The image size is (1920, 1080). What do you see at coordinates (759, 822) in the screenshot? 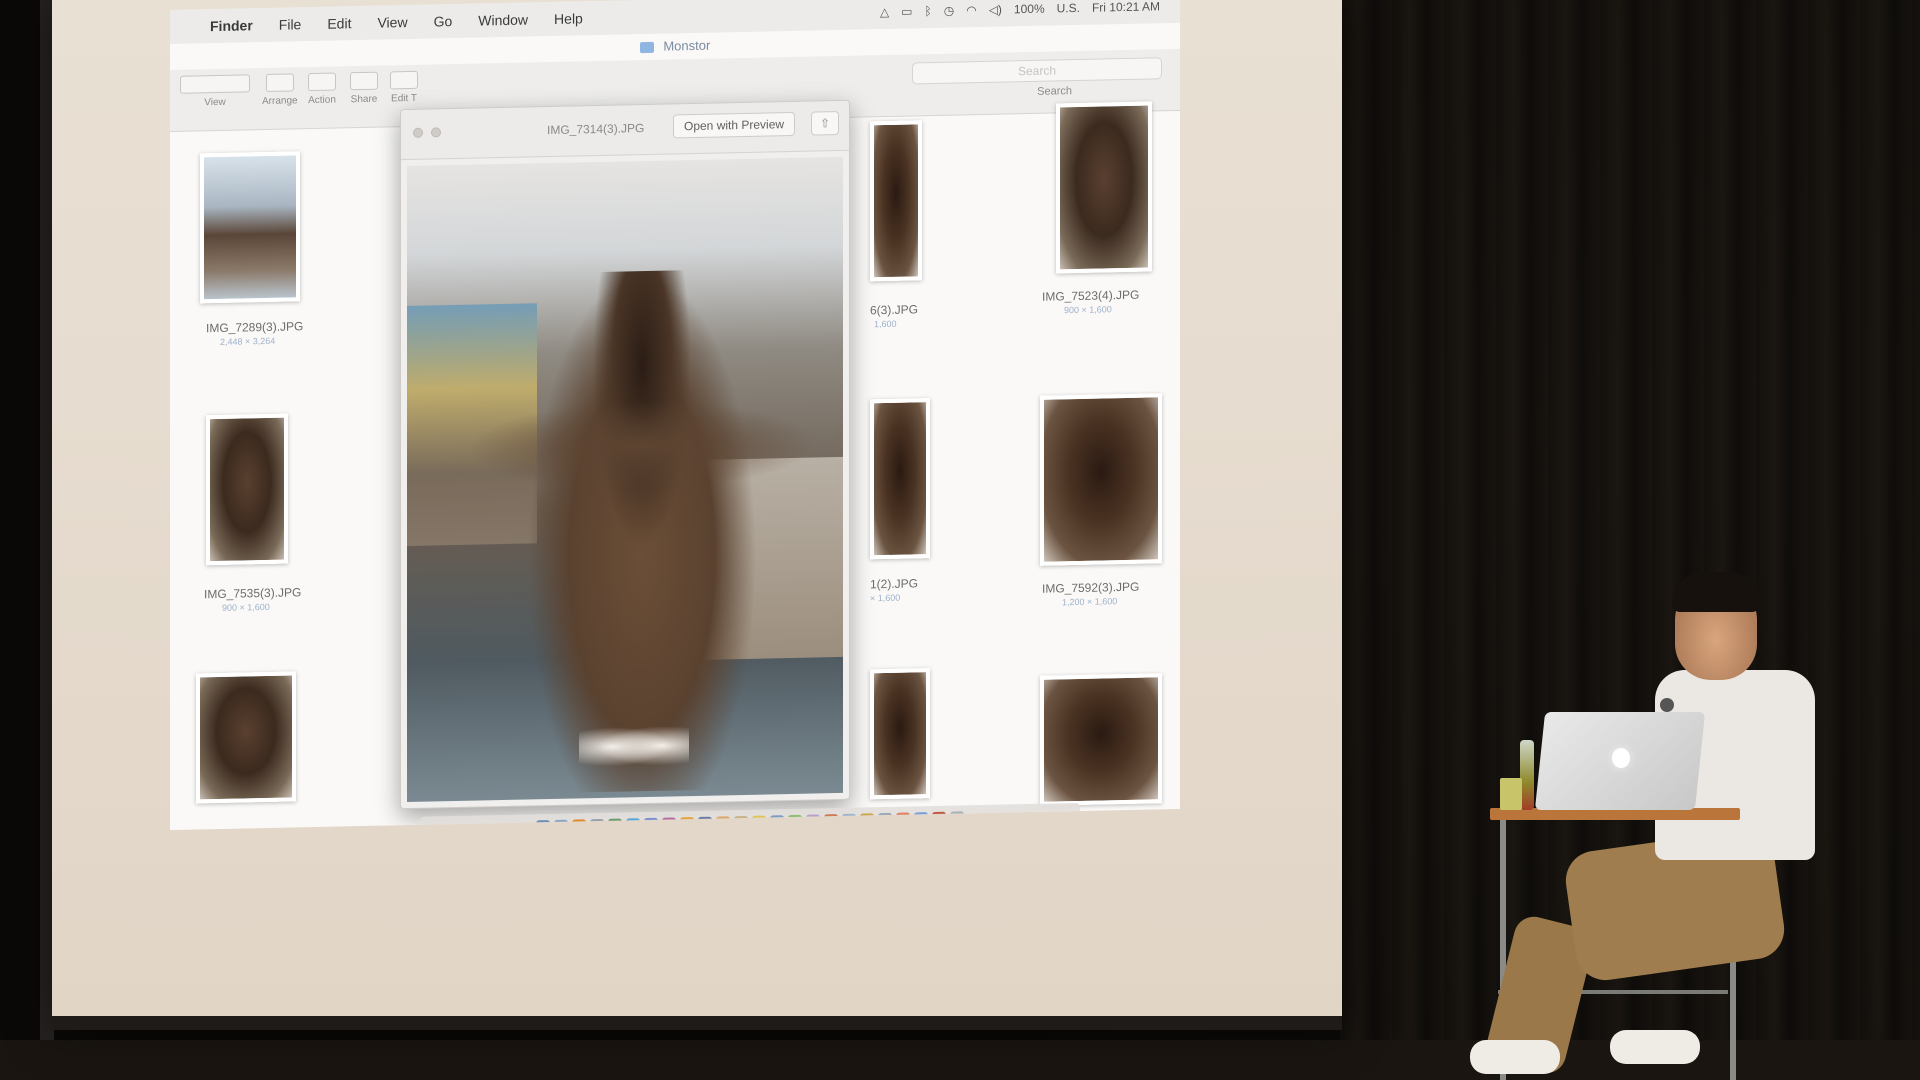
I see `chrome-dock-icon` at bounding box center [759, 822].